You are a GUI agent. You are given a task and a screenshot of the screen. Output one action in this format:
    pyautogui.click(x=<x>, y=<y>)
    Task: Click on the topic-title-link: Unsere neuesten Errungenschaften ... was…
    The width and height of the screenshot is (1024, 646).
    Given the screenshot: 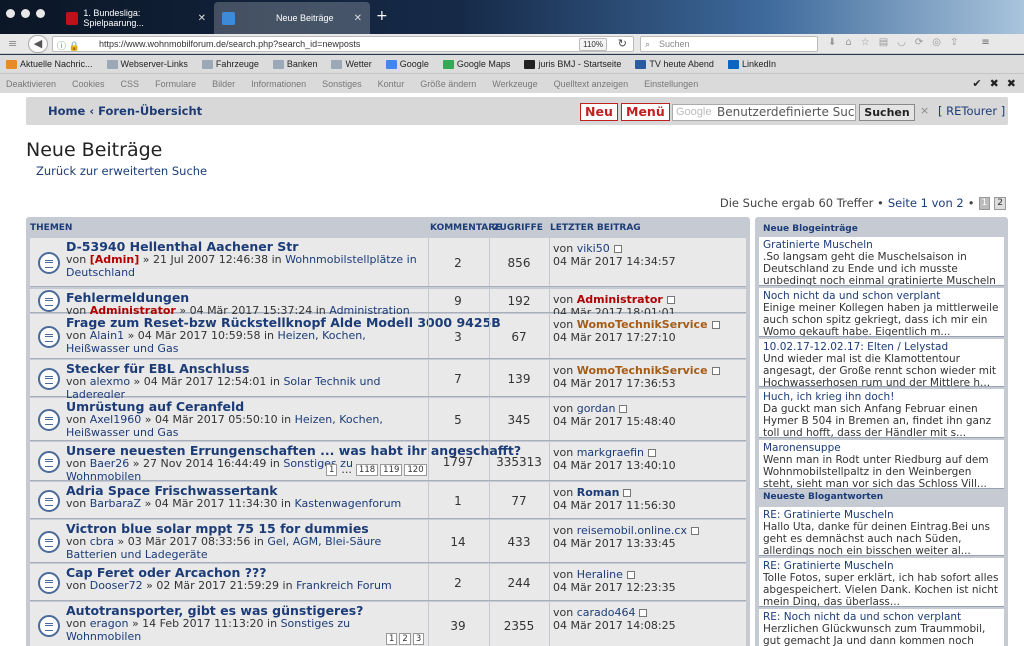 What is the action you would take?
    pyautogui.click(x=293, y=450)
    